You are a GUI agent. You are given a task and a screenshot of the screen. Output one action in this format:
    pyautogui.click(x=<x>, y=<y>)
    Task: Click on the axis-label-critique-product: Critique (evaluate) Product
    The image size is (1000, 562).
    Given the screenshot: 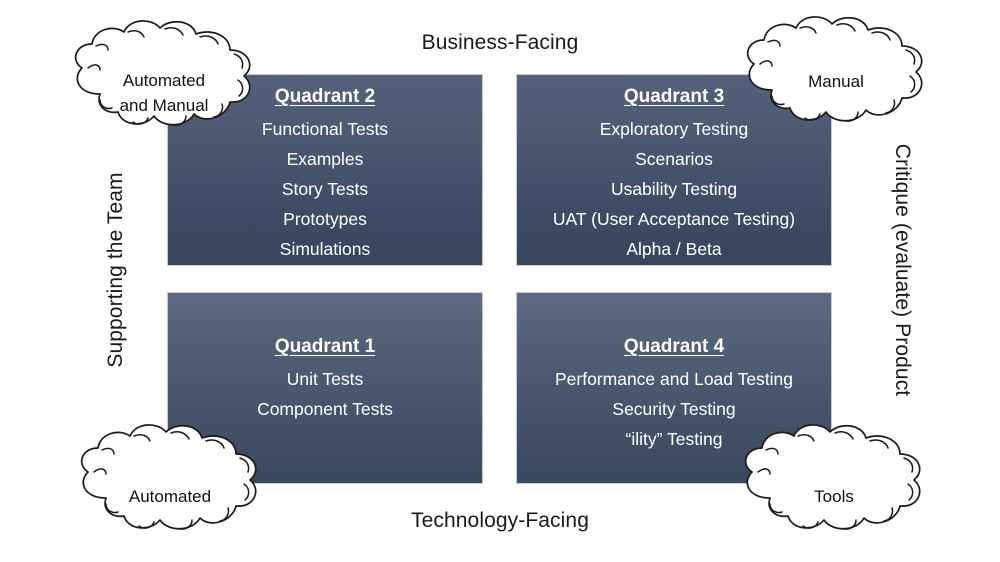 What is the action you would take?
    pyautogui.click(x=902, y=270)
    